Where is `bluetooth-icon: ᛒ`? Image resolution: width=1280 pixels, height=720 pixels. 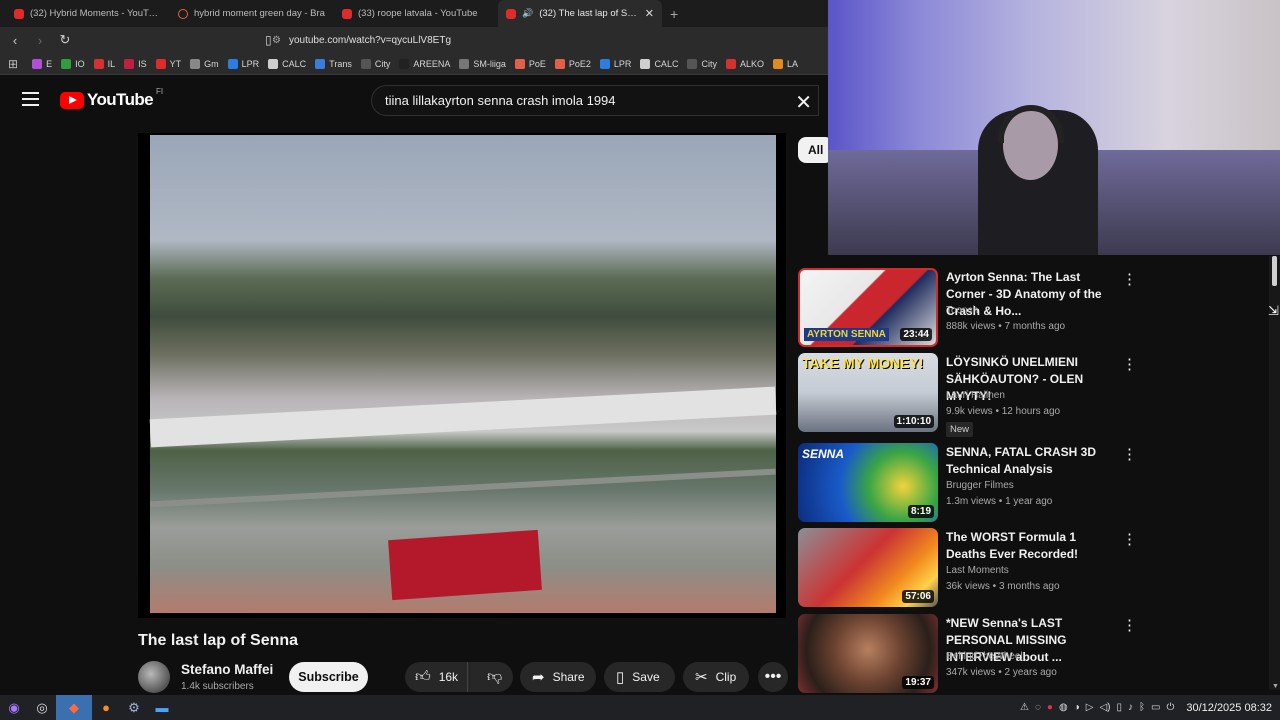 bluetooth-icon: ᛒ is located at coordinates (1142, 707).